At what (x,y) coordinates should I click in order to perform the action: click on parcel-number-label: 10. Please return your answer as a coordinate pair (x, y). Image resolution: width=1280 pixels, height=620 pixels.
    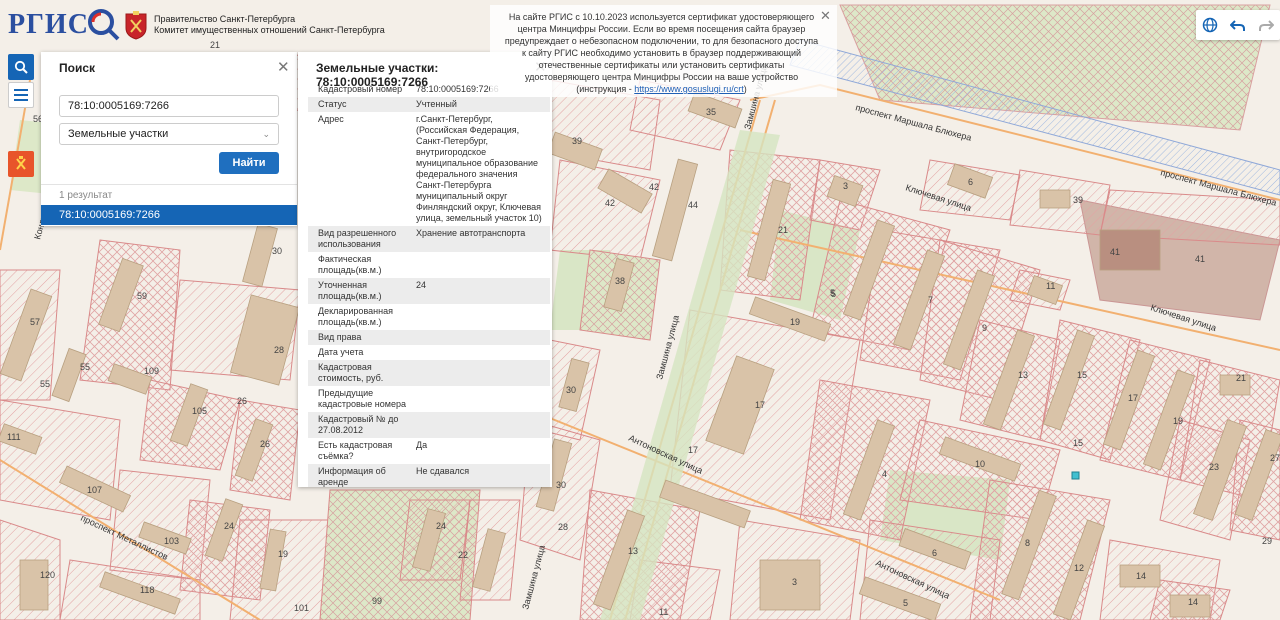
    Looking at the image, I should click on (980, 464).